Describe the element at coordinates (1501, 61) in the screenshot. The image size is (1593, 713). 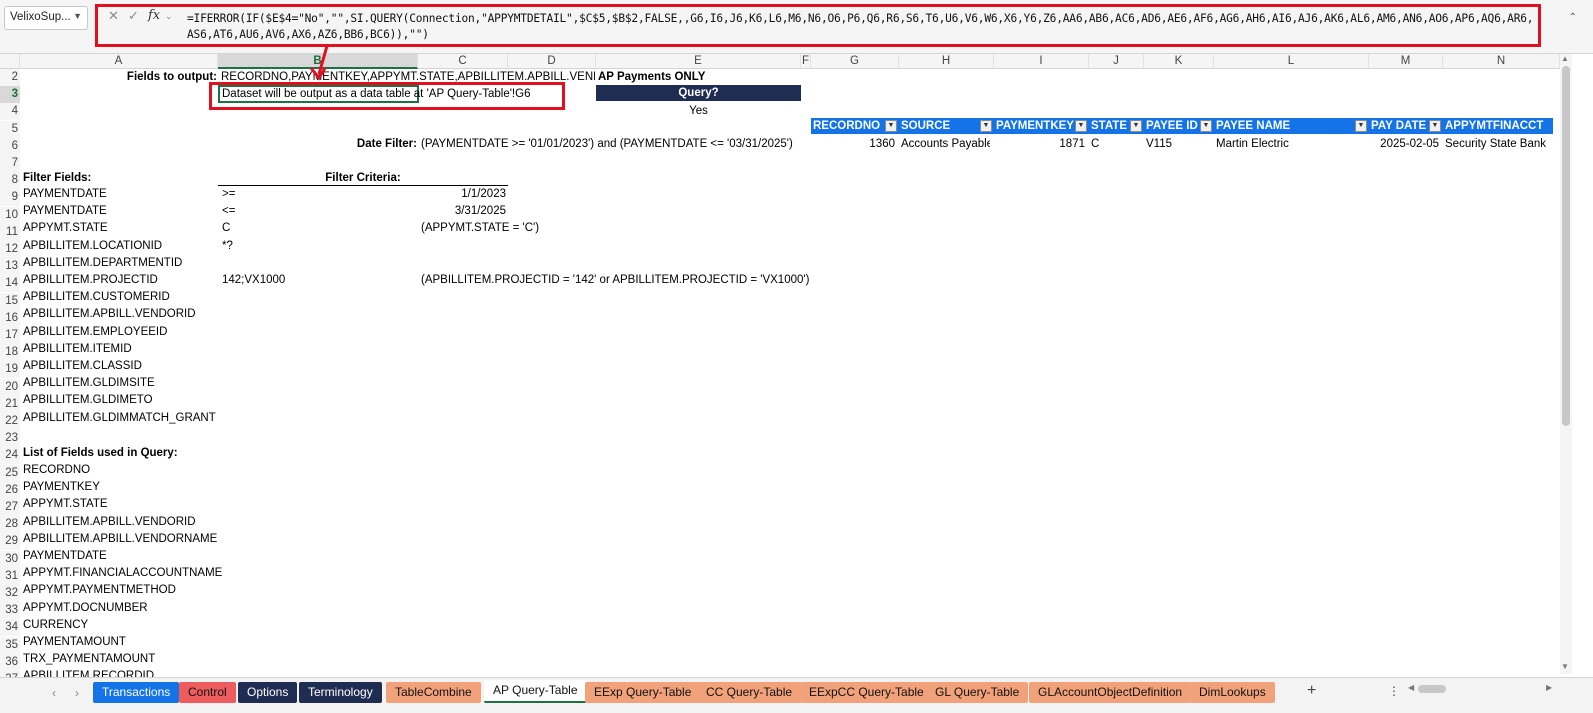
I see `column-header-n: N` at that location.